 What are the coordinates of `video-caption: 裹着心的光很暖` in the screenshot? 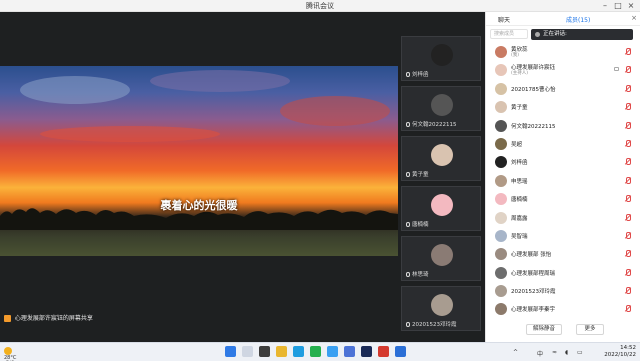 It's located at (199, 205).